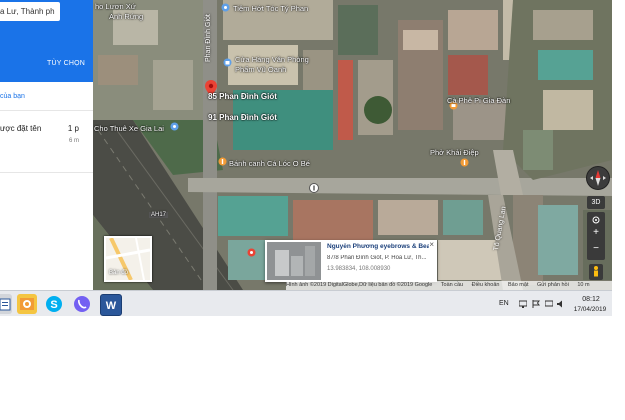 This screenshot has height=420, width=625. Describe the element at coordinates (478, 100) in the screenshot. I see `place-label-cafe: Cà Phê Pi Gia Đàn` at that location.